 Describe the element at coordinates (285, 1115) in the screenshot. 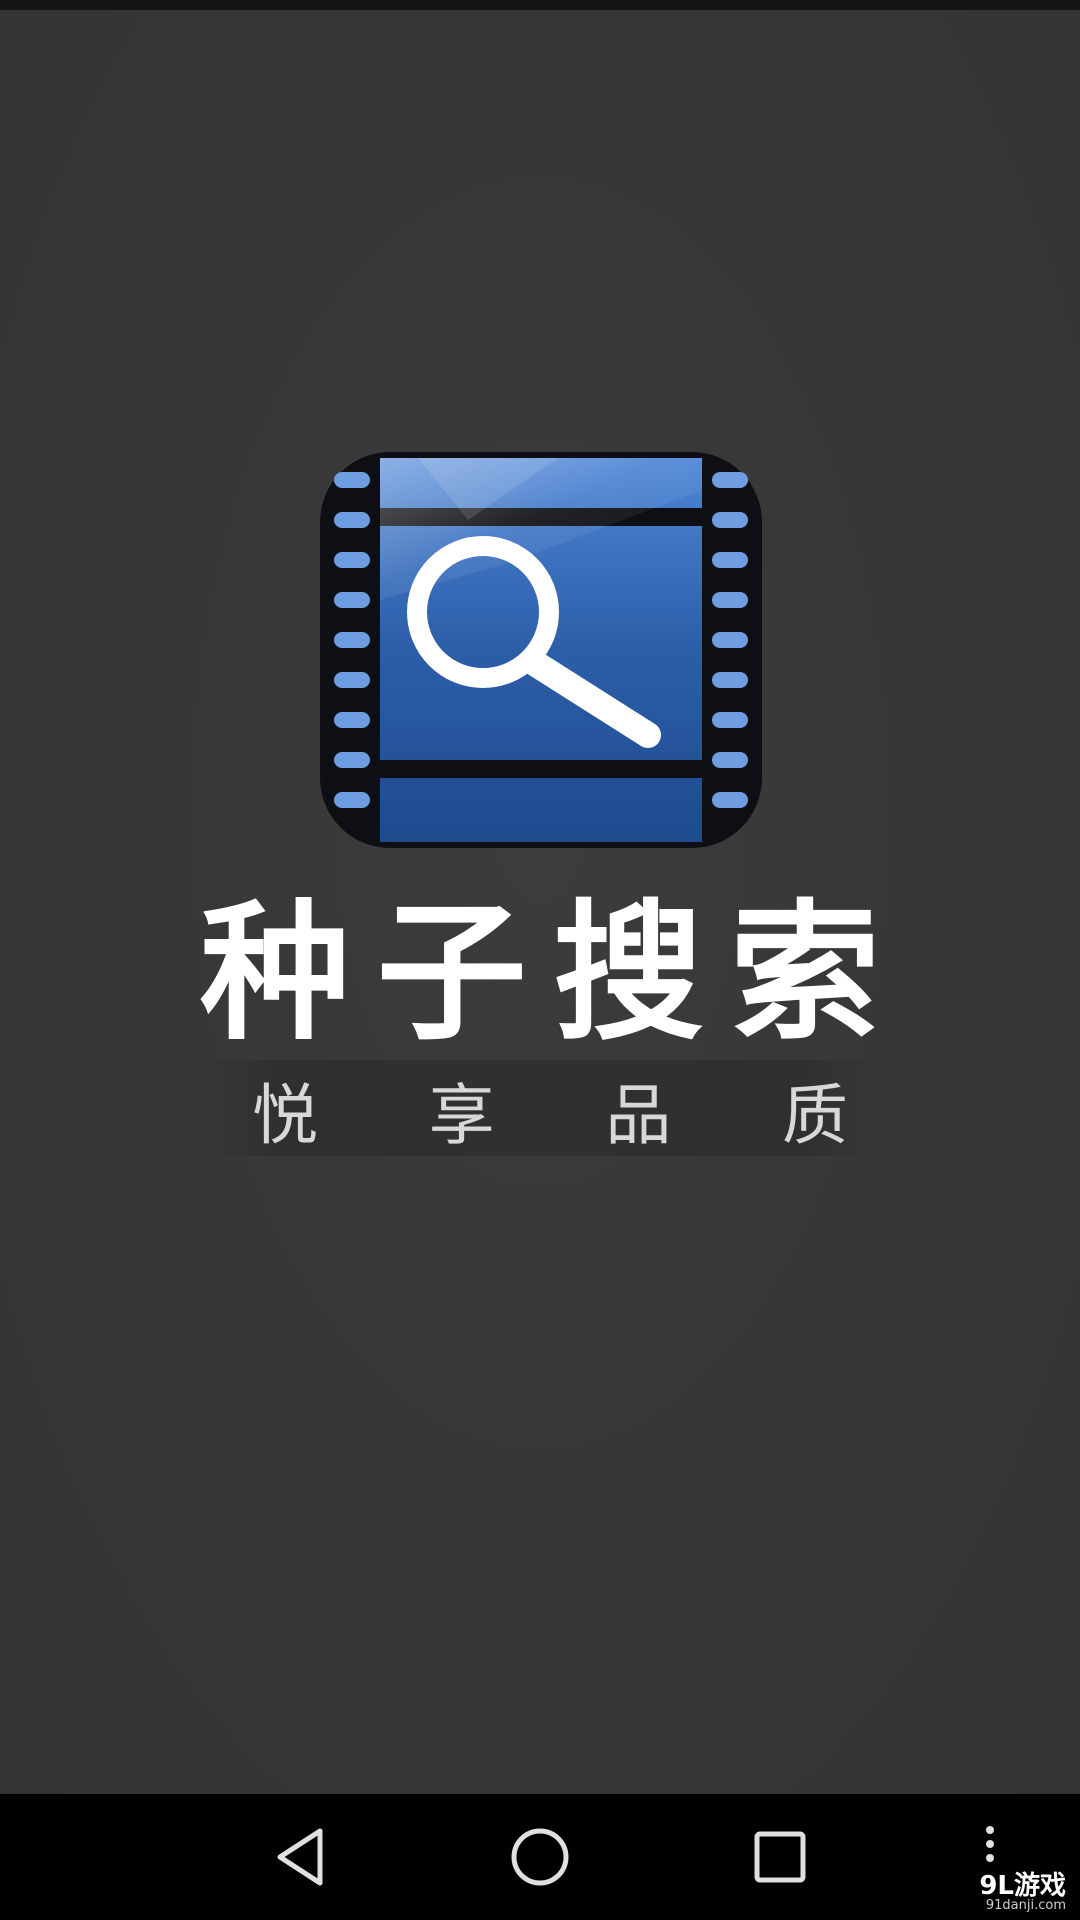

I see `slogan-char: 悦` at that location.